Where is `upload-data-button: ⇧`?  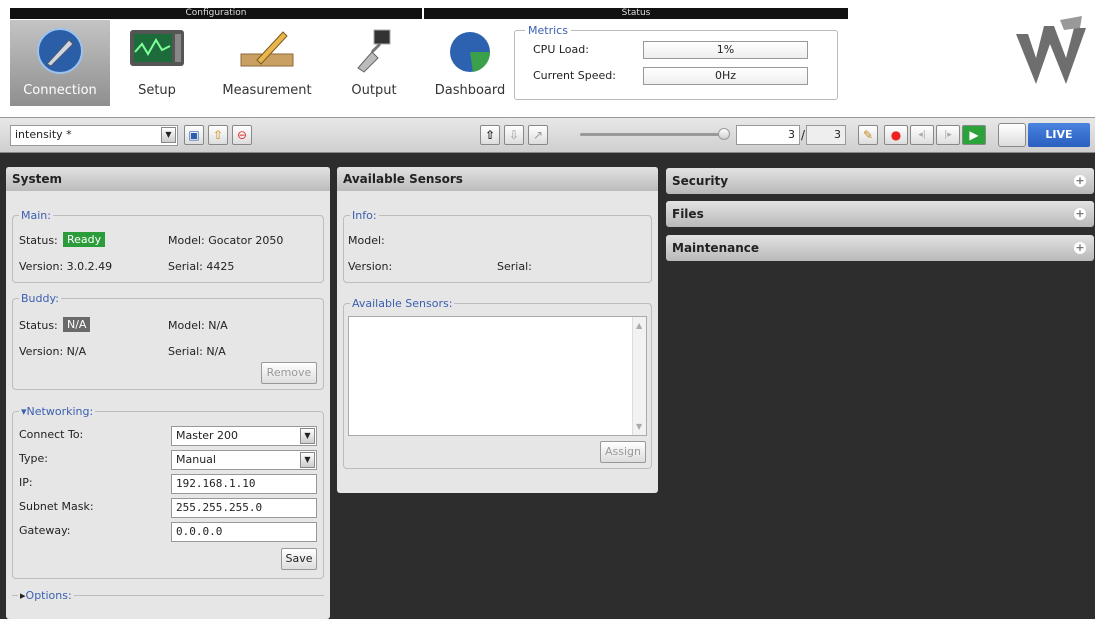 upload-data-button: ⇧ is located at coordinates (490, 135).